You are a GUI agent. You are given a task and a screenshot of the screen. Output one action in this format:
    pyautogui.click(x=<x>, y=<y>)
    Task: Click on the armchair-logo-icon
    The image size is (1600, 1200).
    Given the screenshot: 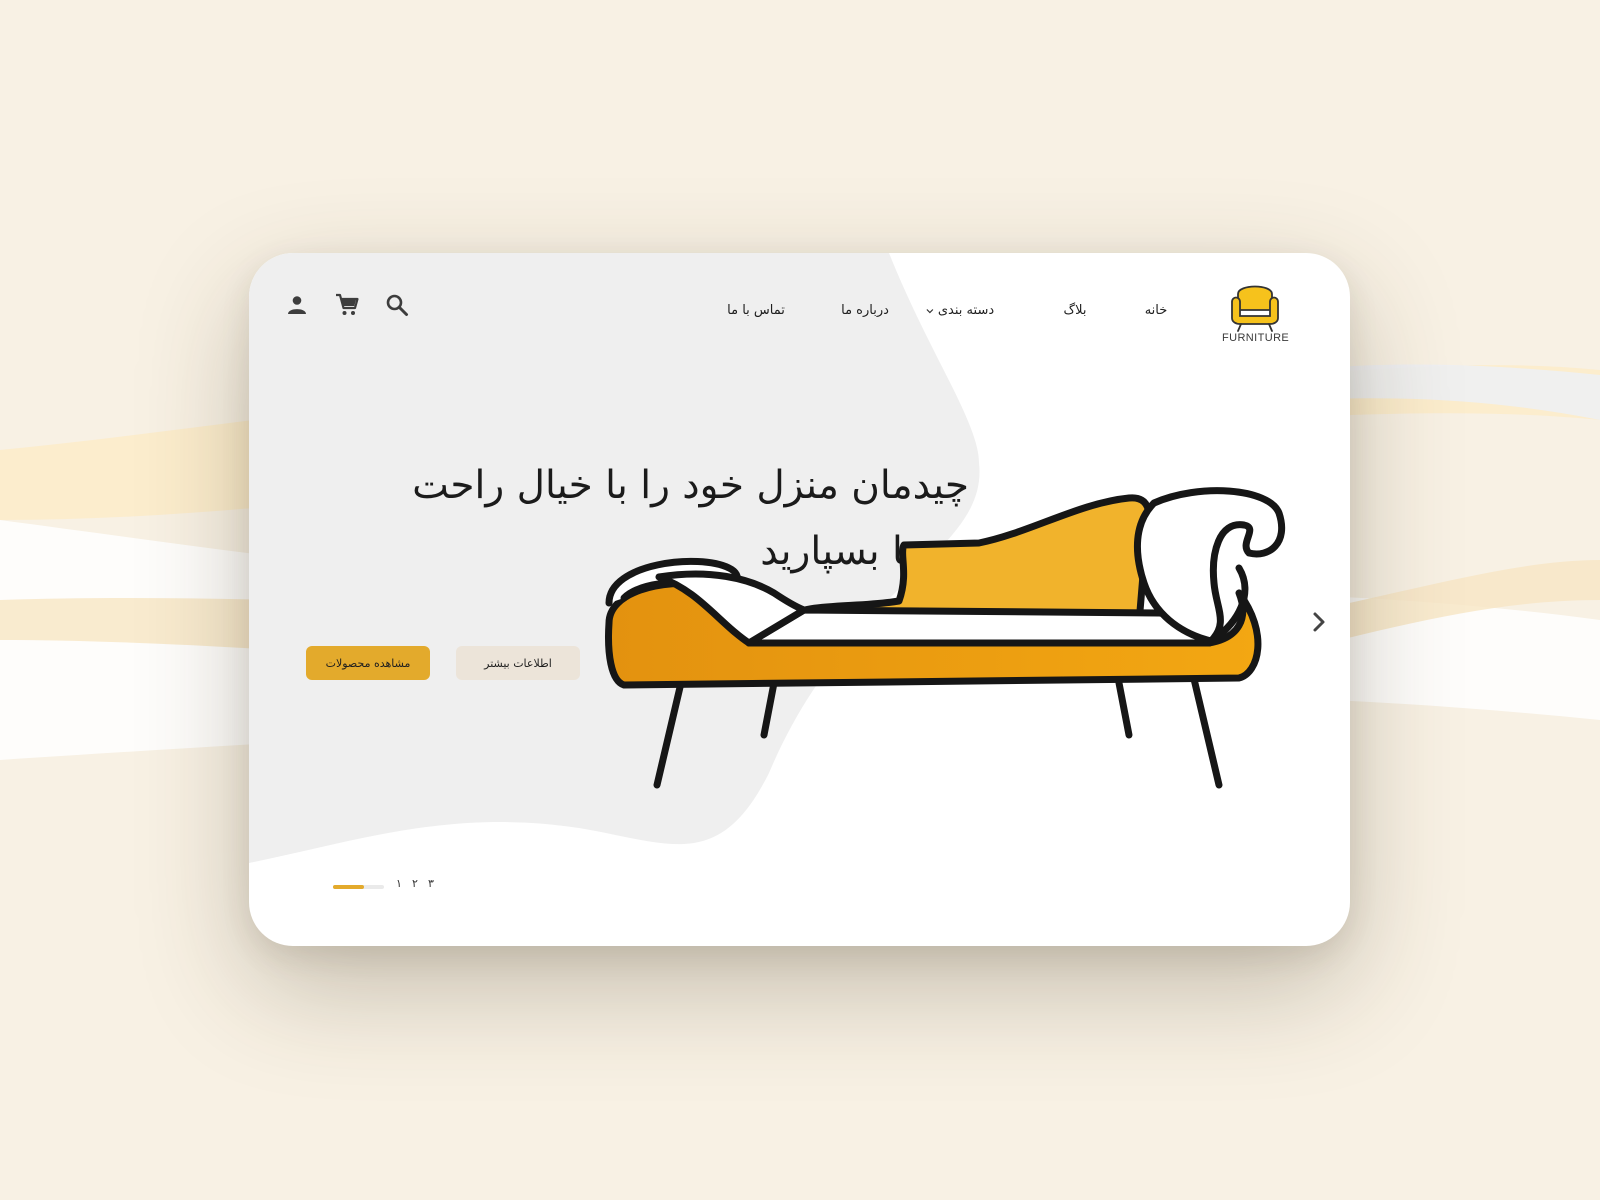 What is the action you would take?
    pyautogui.click(x=1255, y=308)
    